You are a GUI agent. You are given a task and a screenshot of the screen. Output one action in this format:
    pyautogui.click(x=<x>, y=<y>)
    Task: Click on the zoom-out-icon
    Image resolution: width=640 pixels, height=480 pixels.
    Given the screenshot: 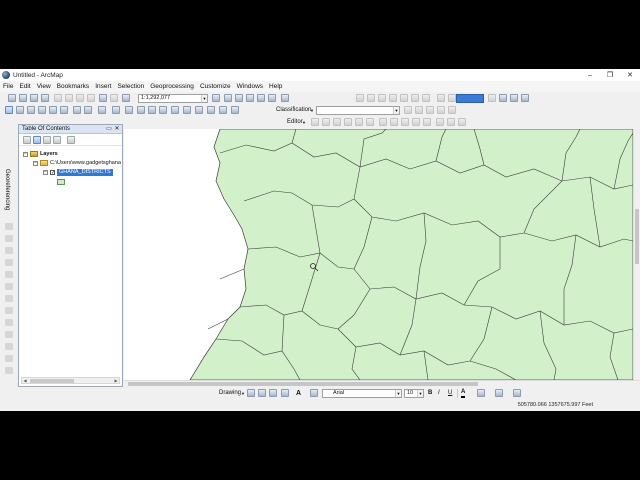 What is the action you would take?
    pyautogui.click(x=20, y=110)
    